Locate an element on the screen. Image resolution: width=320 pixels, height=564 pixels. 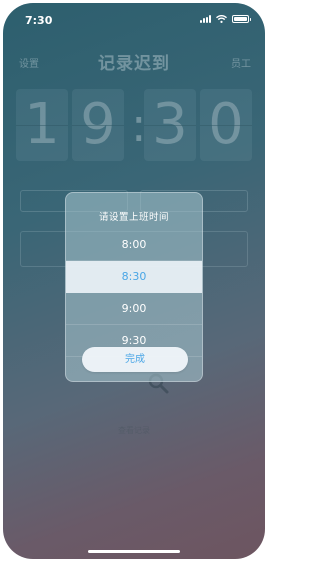
clock-digit: 9 is located at coordinates (98, 125).